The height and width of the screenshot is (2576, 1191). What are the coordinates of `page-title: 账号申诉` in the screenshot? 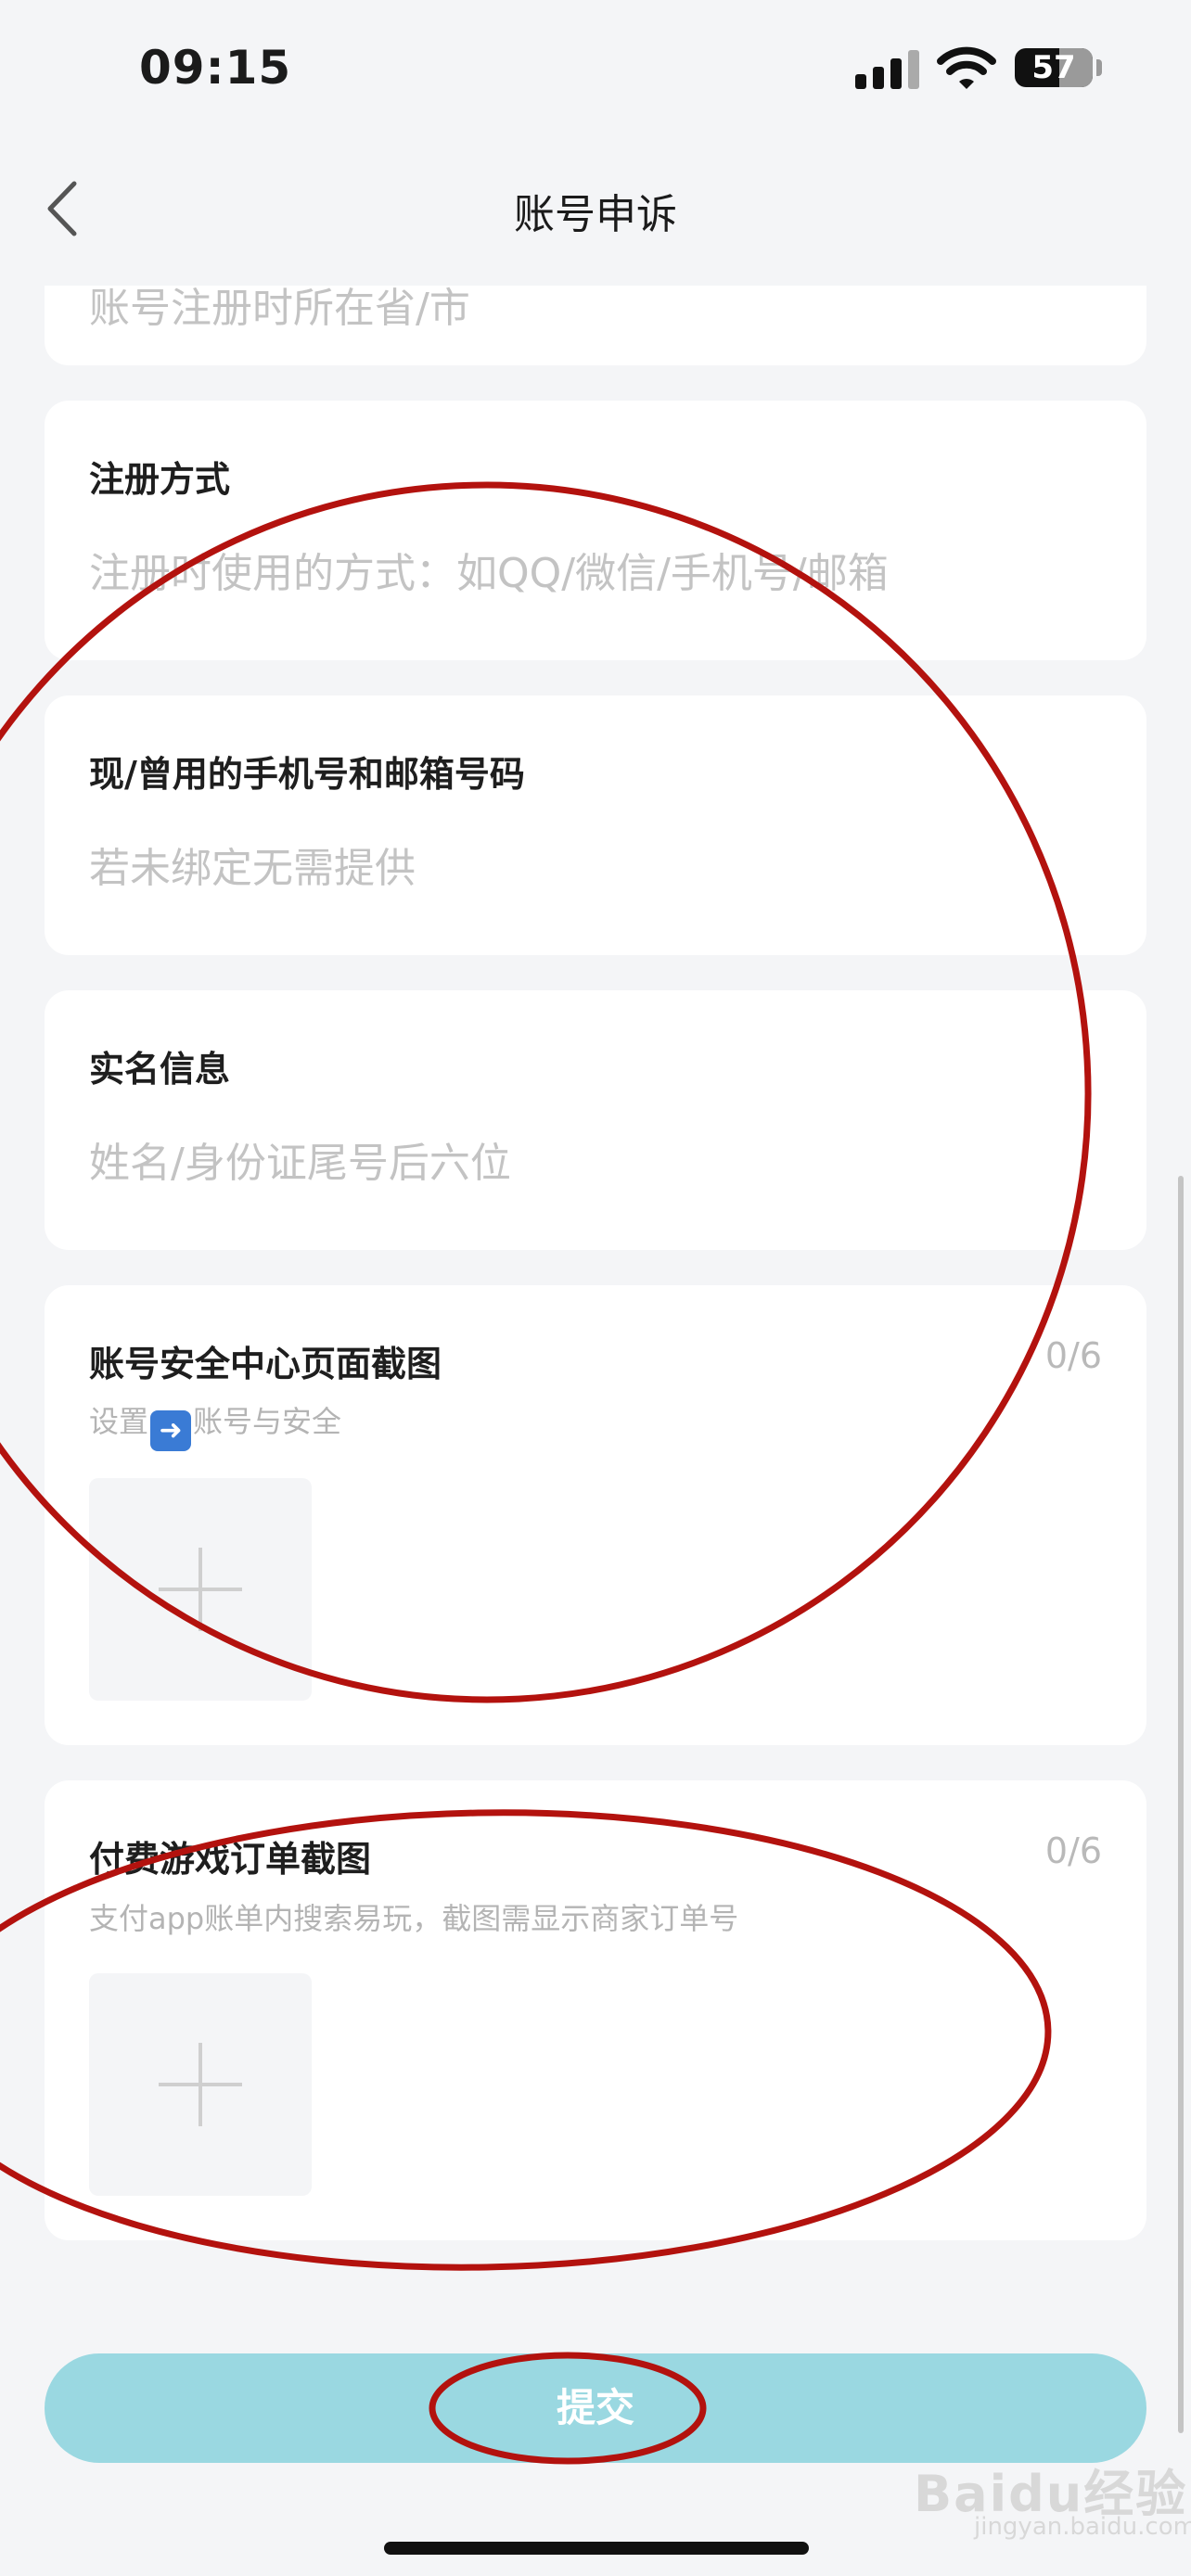 It's located at (595, 214).